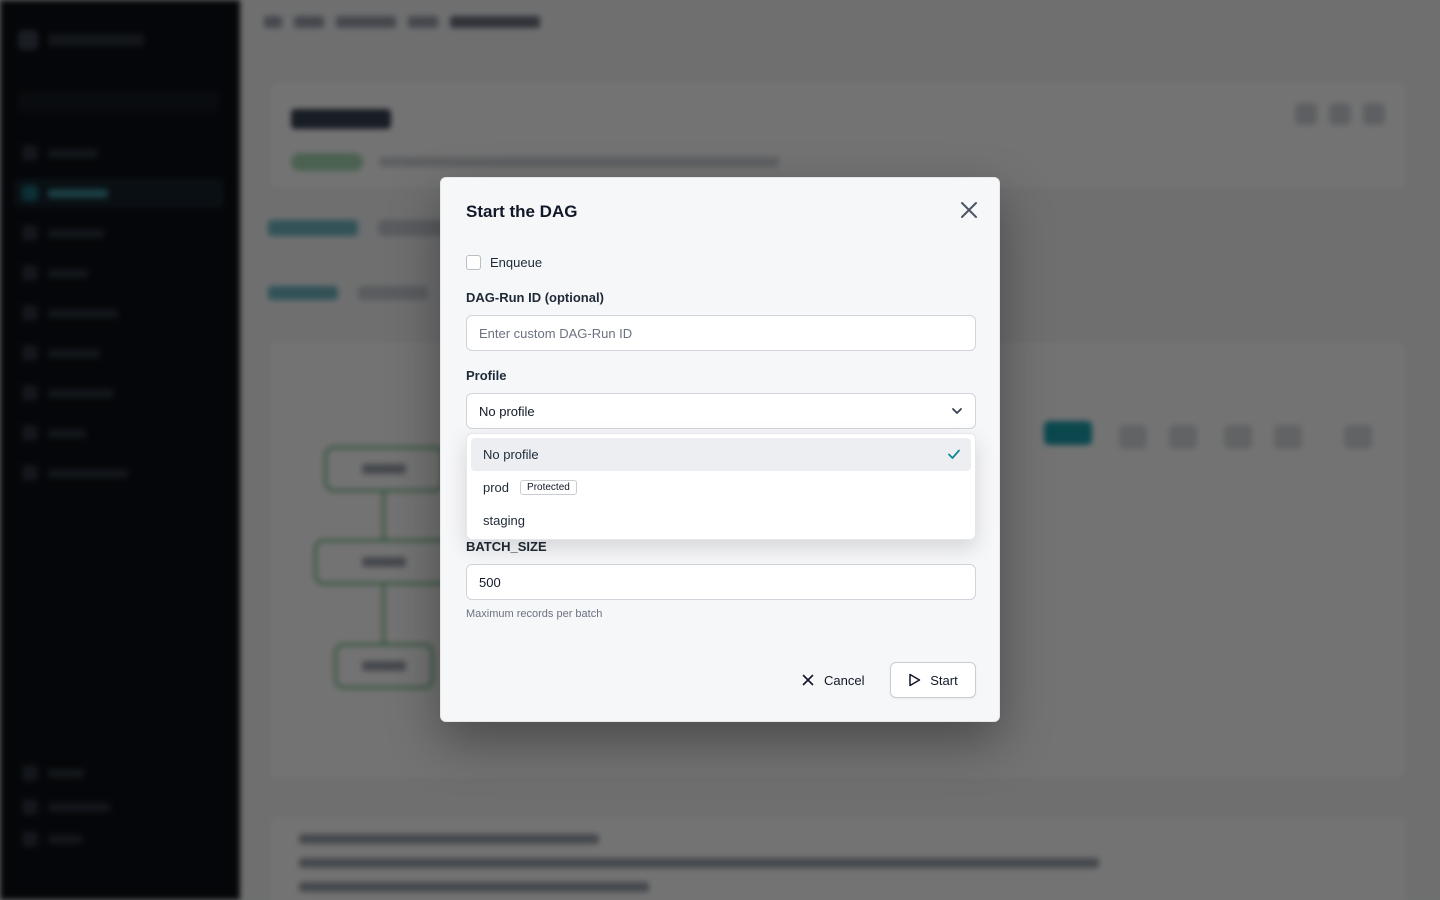 The image size is (1440, 900). What do you see at coordinates (486, 375) in the screenshot?
I see `profile-label: Profile` at bounding box center [486, 375].